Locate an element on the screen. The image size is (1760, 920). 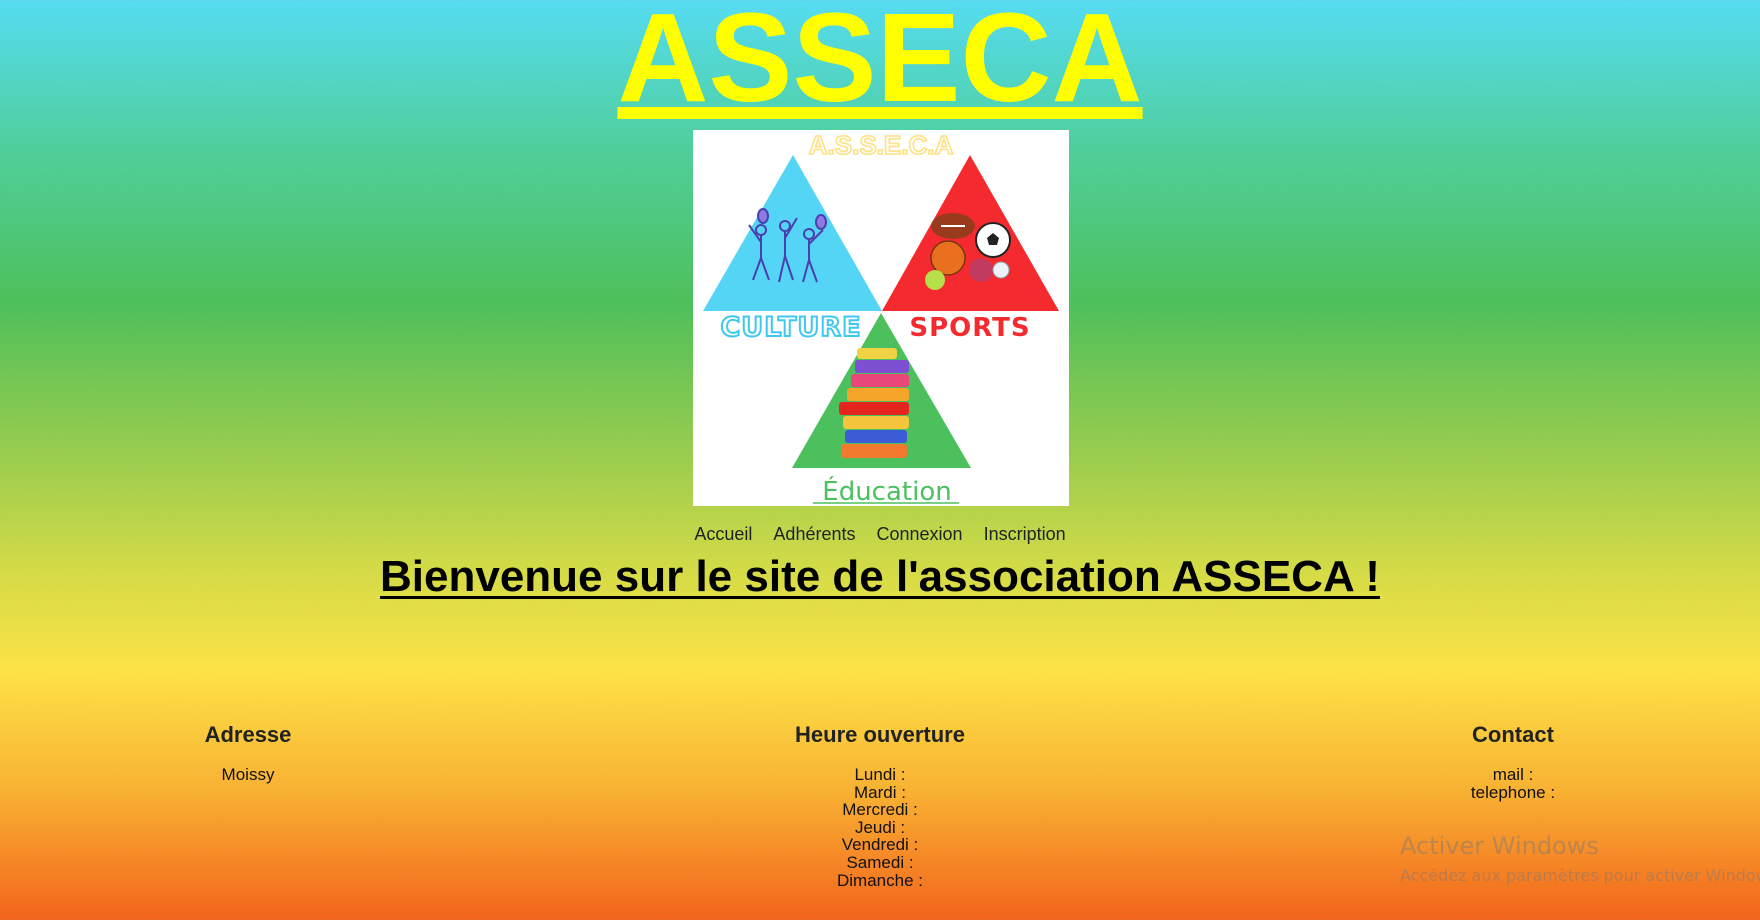
nav-connexion: Connexion is located at coordinates (920, 534).